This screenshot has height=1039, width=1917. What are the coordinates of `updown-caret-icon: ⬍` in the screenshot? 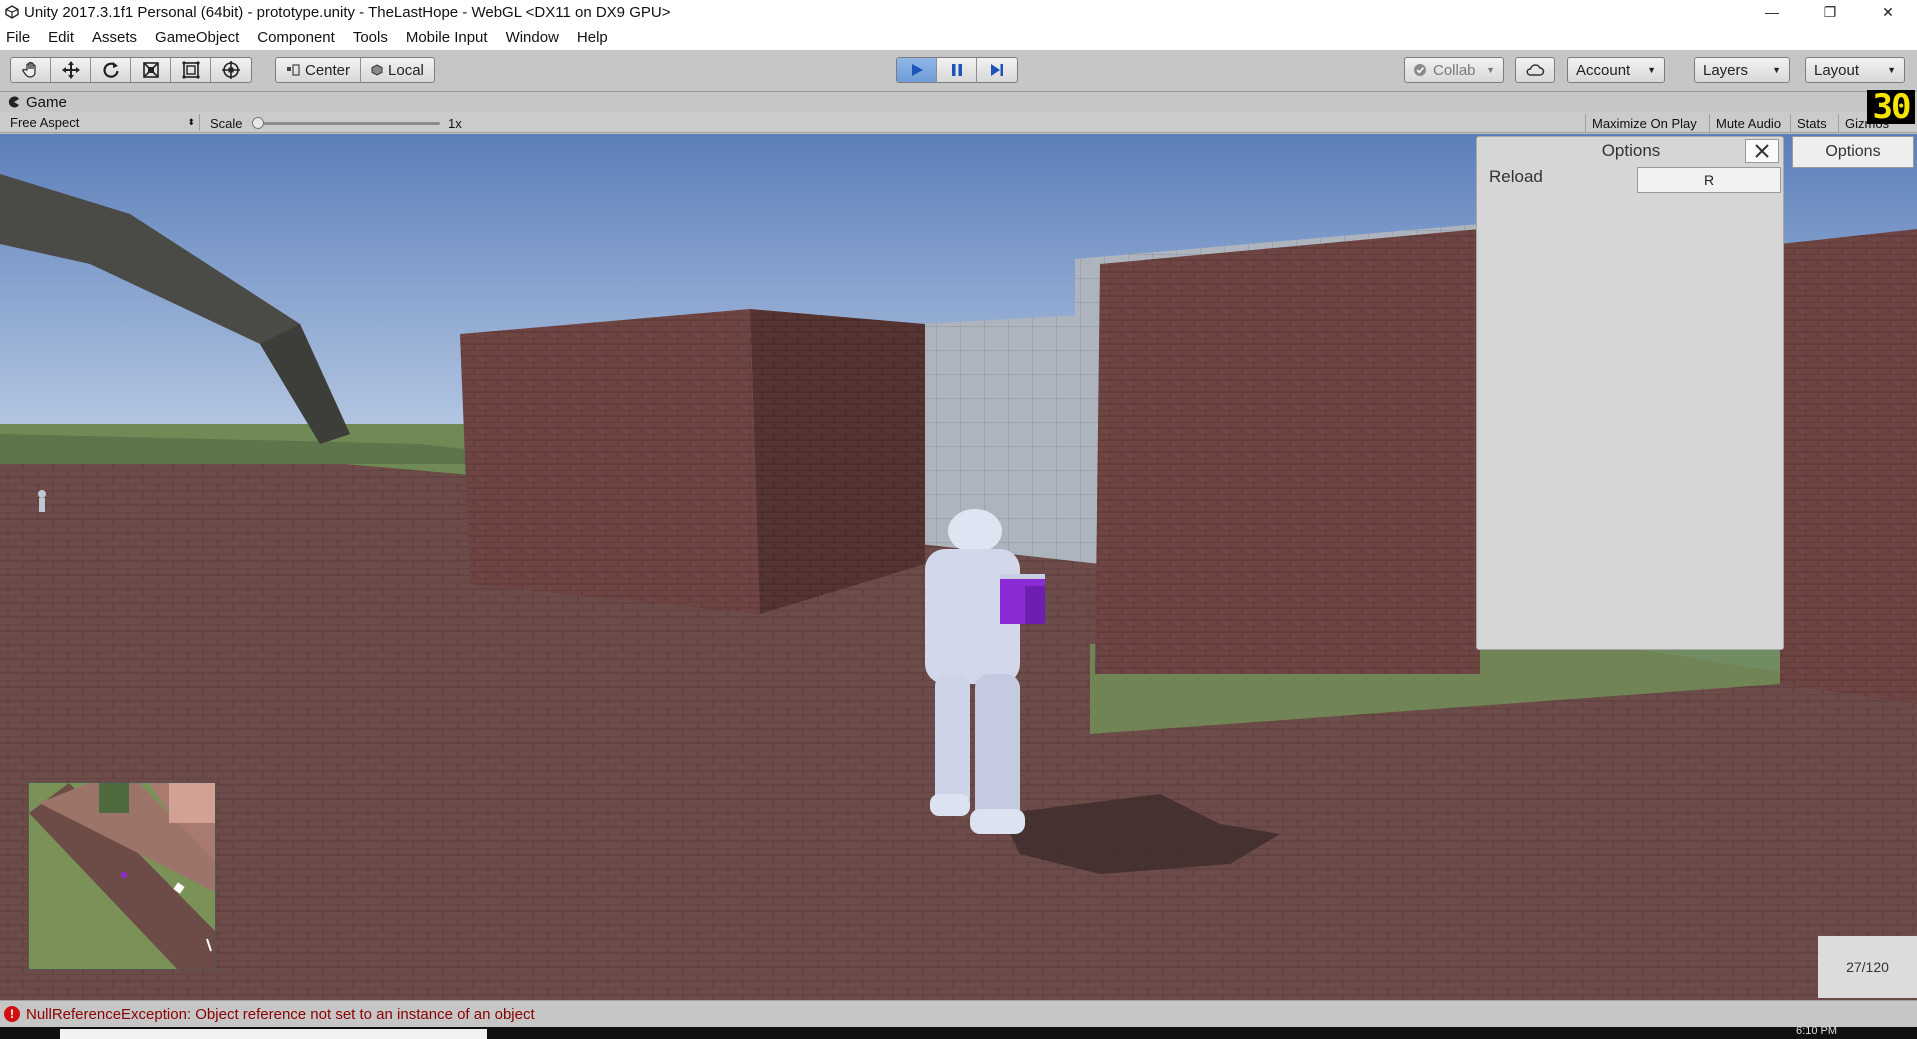 It's located at (191, 122).